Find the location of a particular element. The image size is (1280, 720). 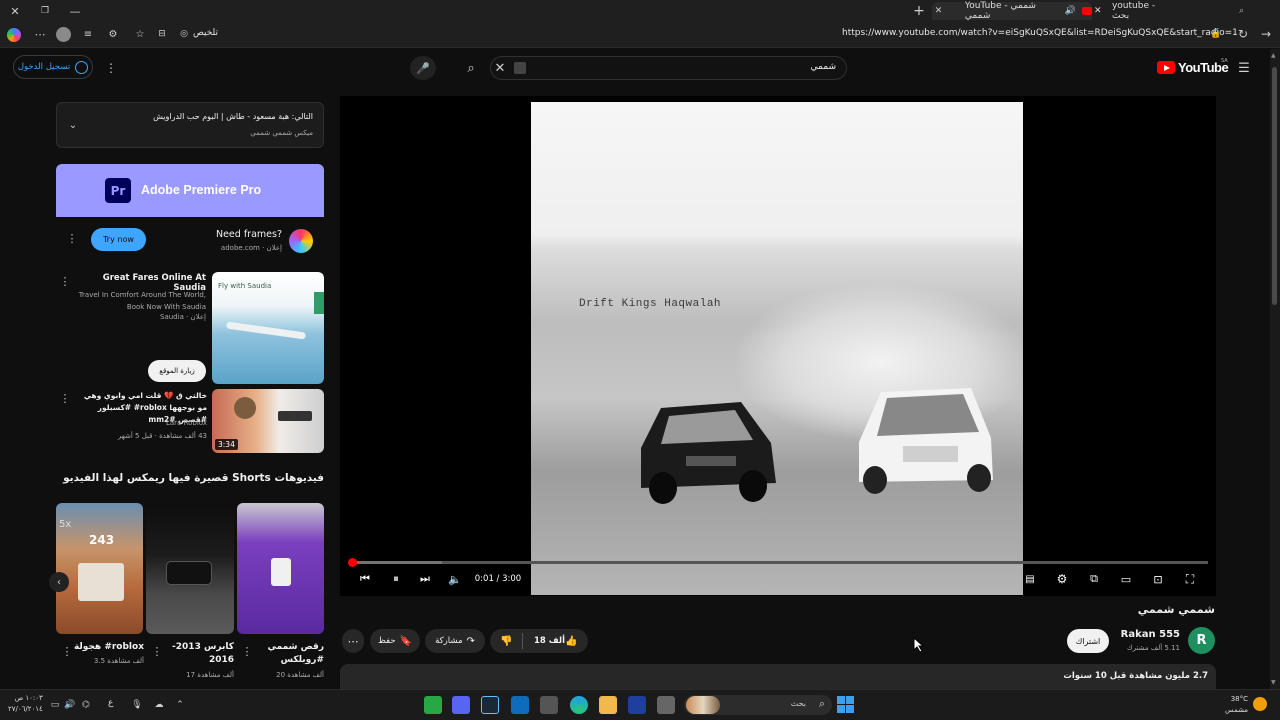

ad-banner: Pr Adobe Premiere Pro is located at coordinates (190, 190).